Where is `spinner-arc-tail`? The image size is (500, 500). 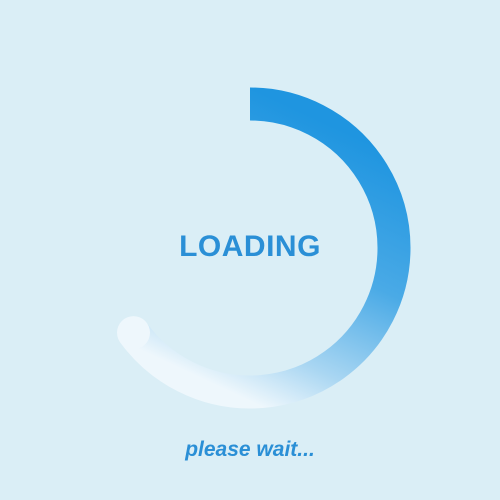 spinner-arc-tail is located at coordinates (134, 333).